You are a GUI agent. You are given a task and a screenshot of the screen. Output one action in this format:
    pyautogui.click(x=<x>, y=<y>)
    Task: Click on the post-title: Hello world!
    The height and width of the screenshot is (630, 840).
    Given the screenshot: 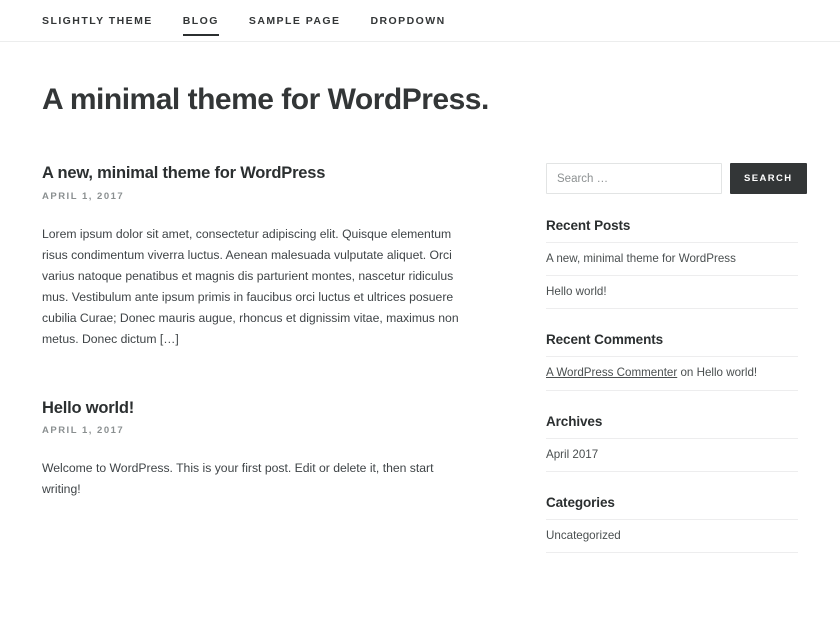 What is the action you would take?
    pyautogui.click(x=252, y=408)
    